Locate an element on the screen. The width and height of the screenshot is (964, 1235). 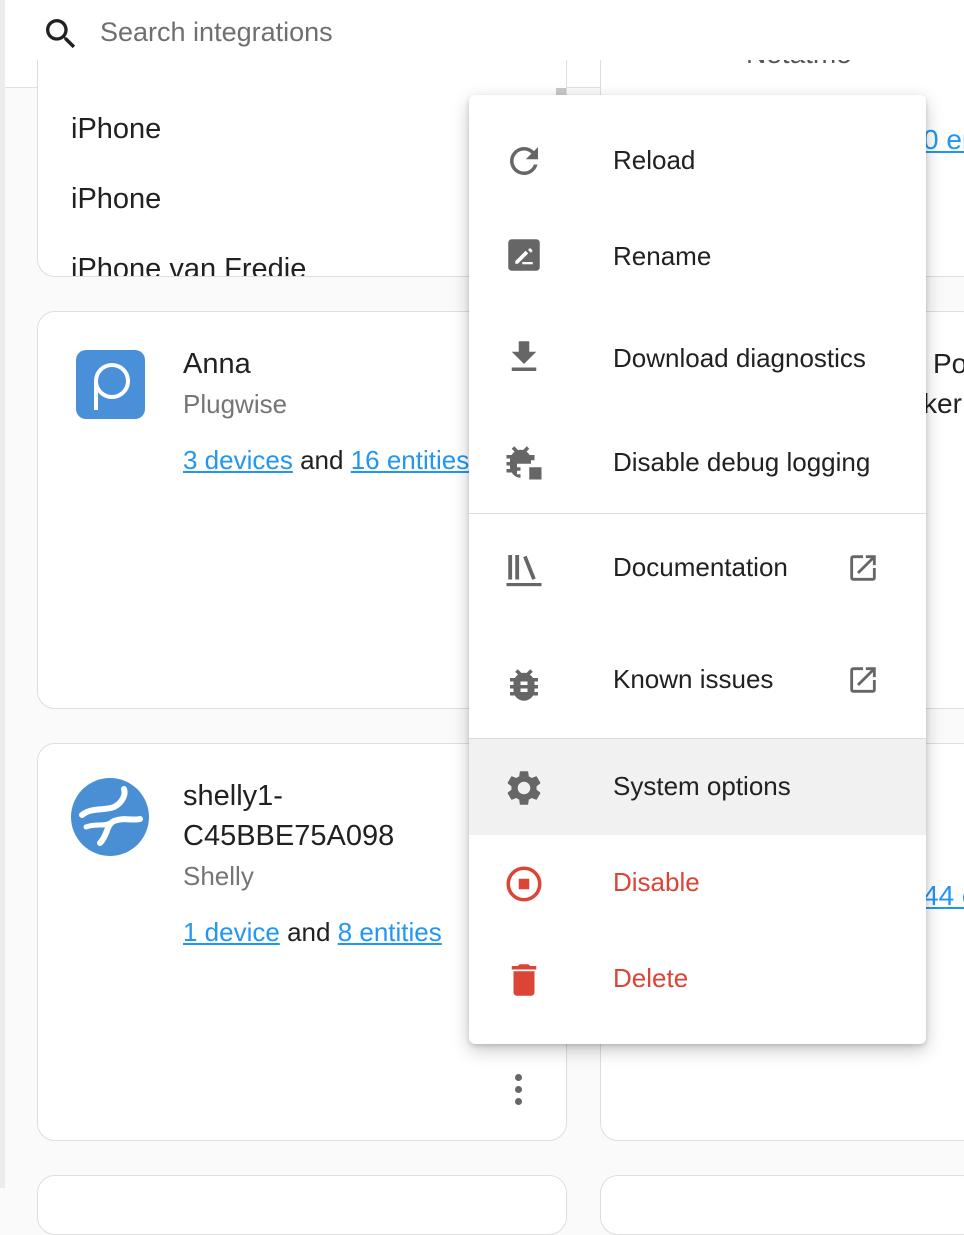
menu-item-delete: Delete is located at coordinates (697, 979).